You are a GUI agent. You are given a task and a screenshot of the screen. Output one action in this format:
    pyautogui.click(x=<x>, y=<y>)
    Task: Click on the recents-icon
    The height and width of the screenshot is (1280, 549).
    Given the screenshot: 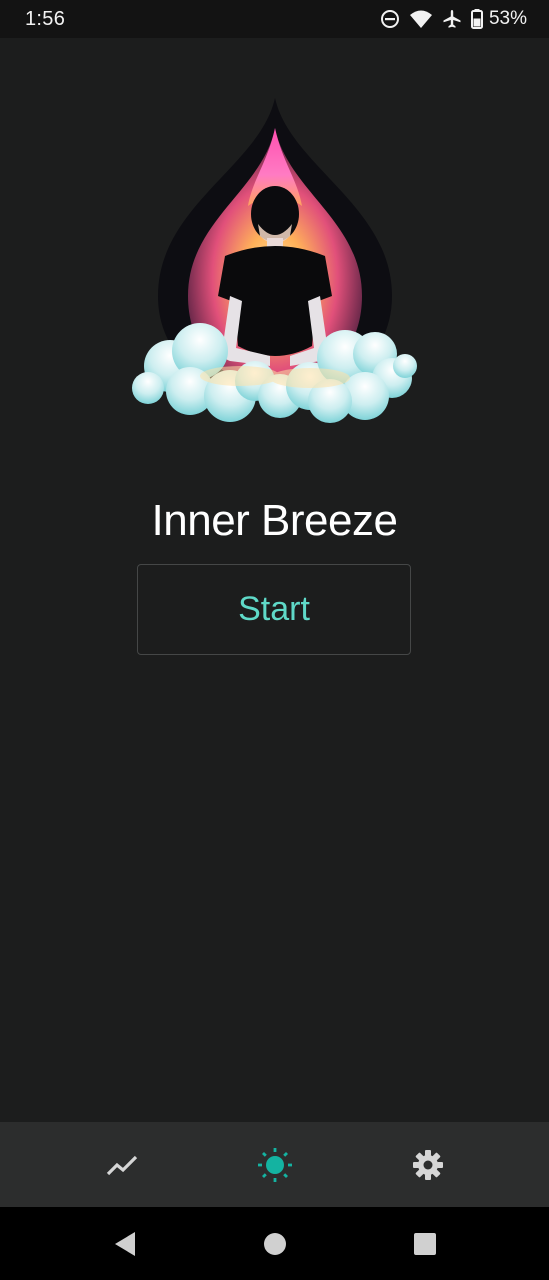 What is the action you would take?
    pyautogui.click(x=424, y=1243)
    